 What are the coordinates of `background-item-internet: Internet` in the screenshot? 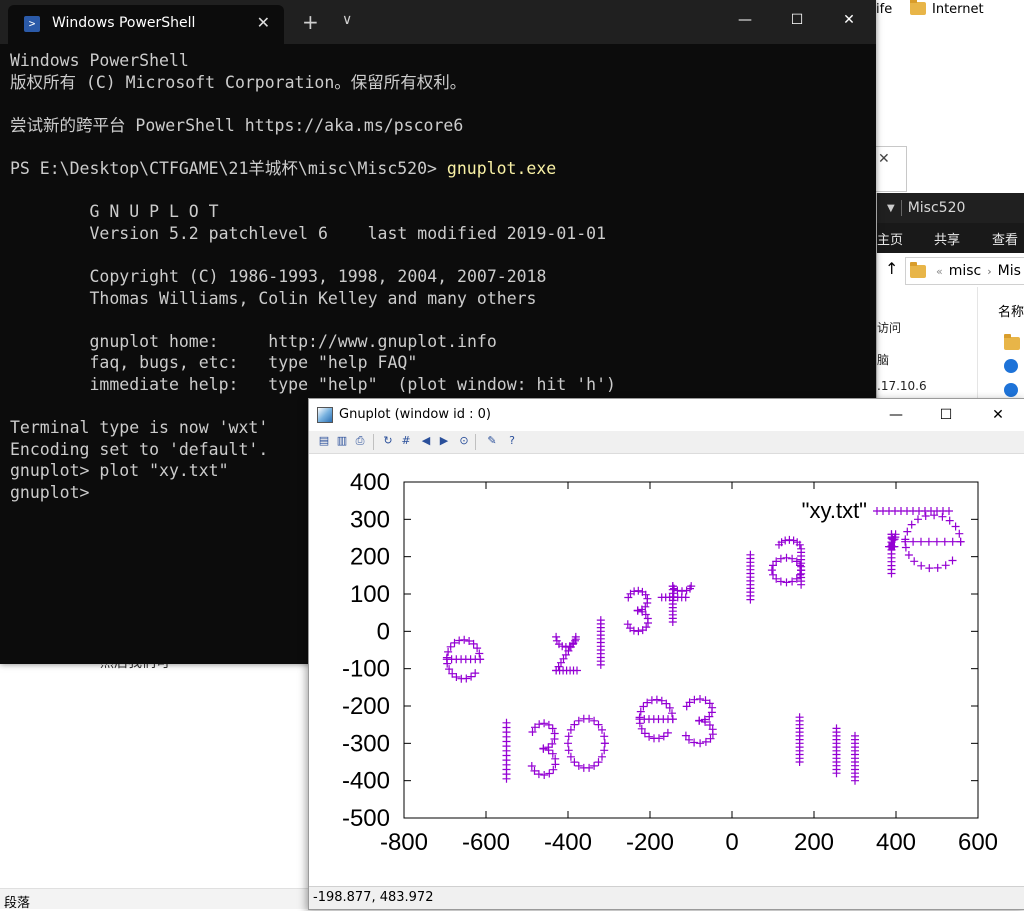 It's located at (947, 8).